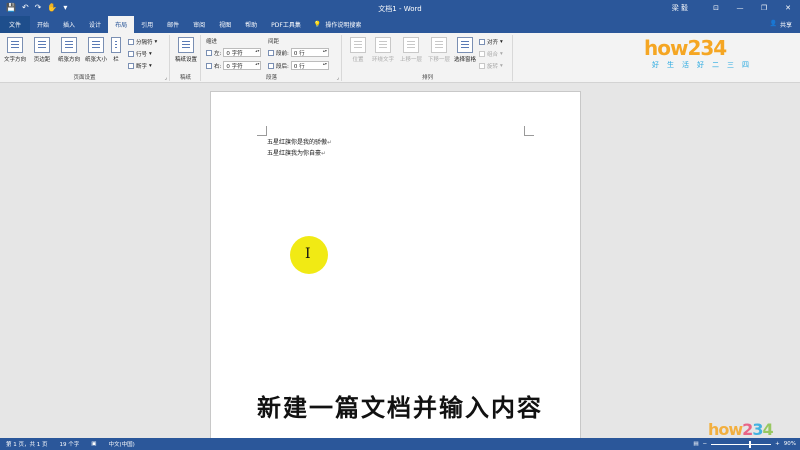 The height and width of the screenshot is (450, 800). I want to click on zoom-in-icon: +, so click(777, 444).